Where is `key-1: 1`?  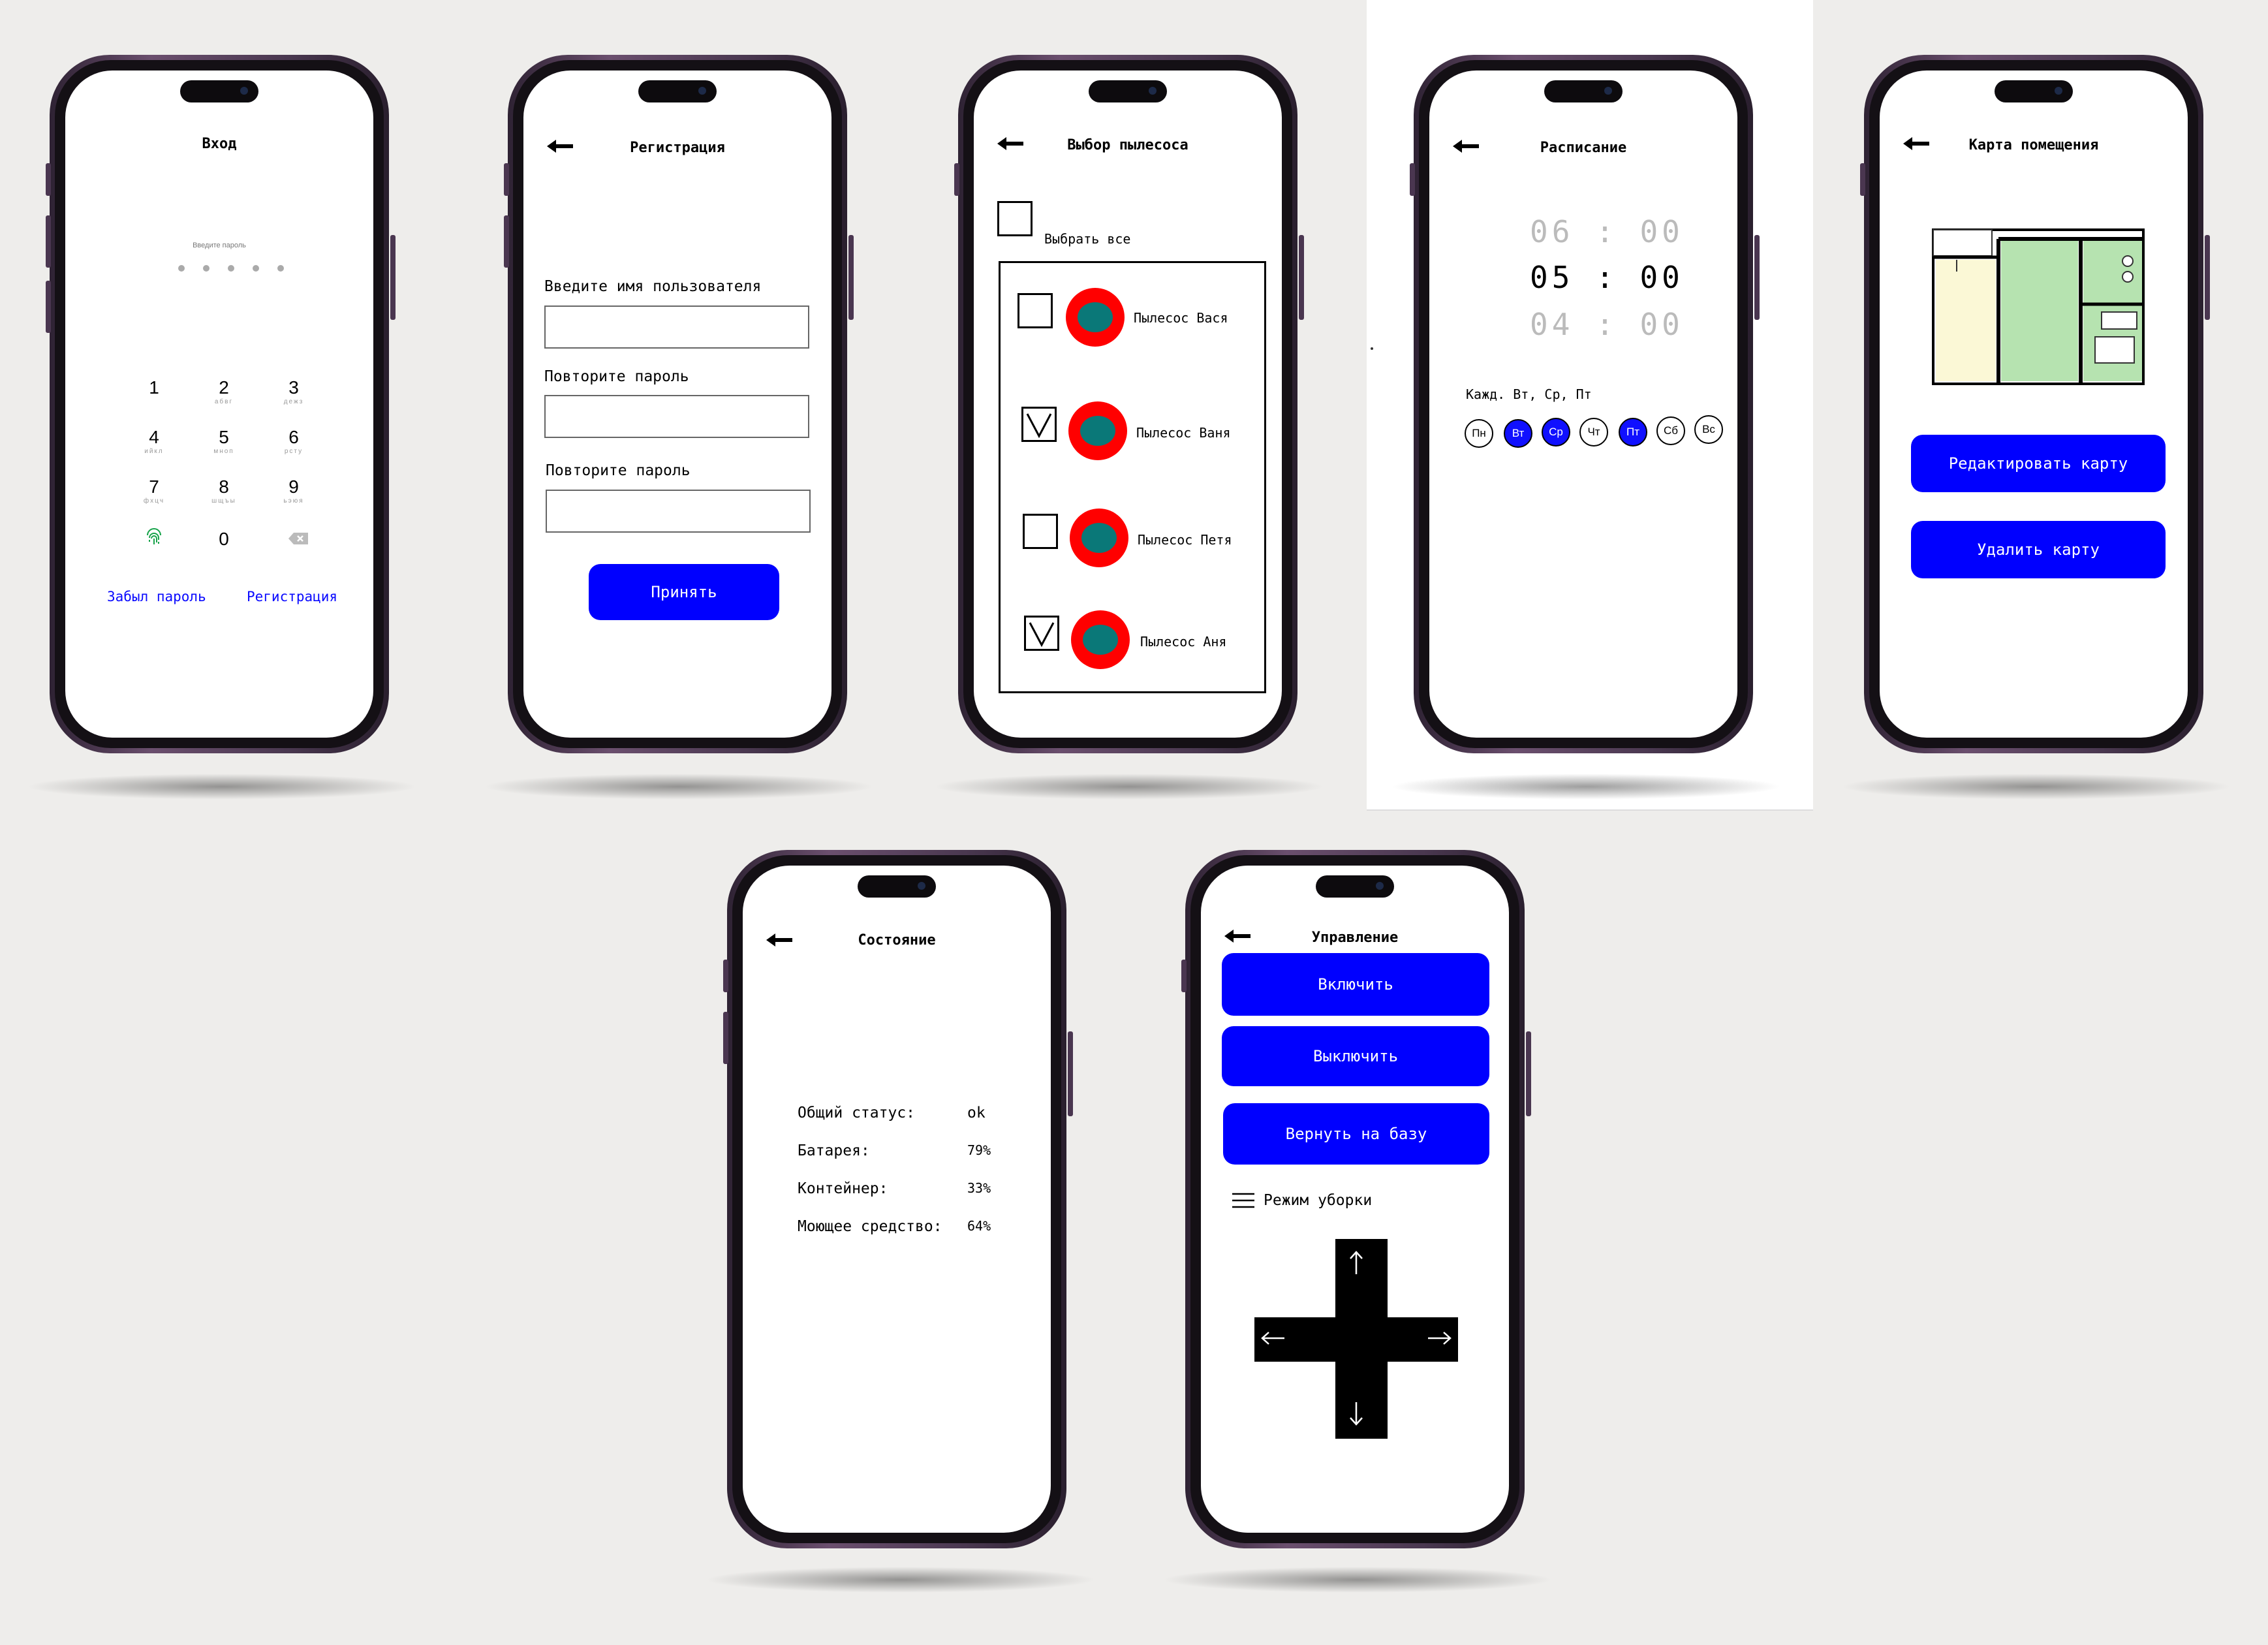 key-1: 1 is located at coordinates (154, 388).